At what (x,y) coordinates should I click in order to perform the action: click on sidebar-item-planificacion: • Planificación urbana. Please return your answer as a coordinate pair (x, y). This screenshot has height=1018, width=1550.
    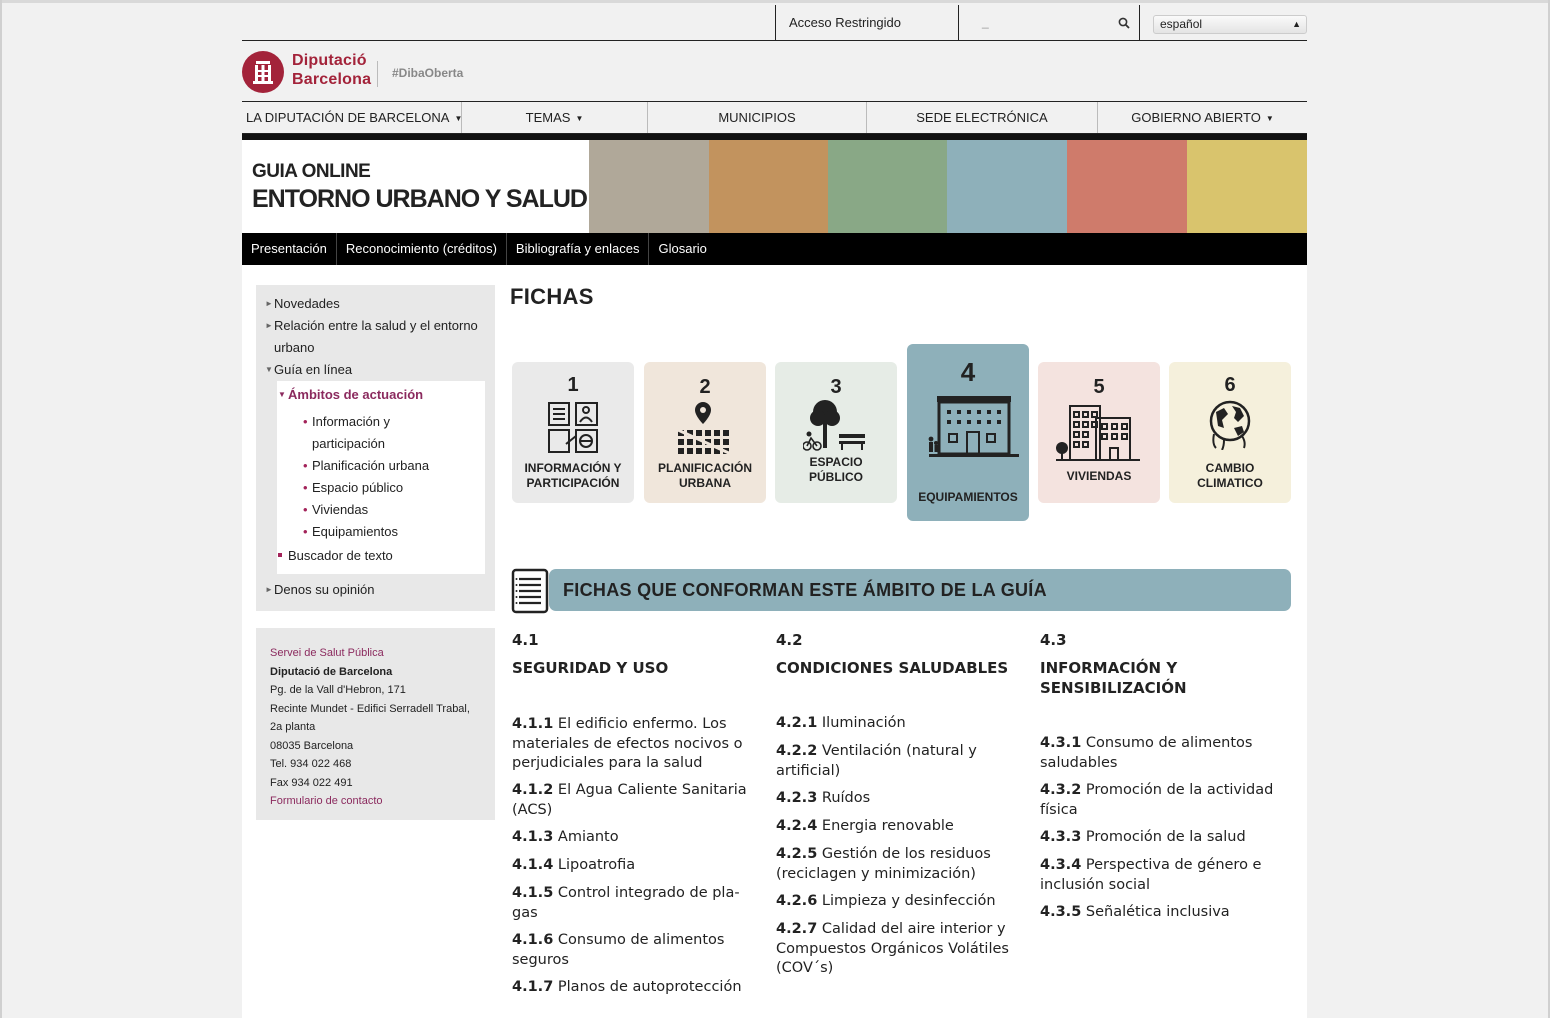
    Looking at the image, I should click on (366, 466).